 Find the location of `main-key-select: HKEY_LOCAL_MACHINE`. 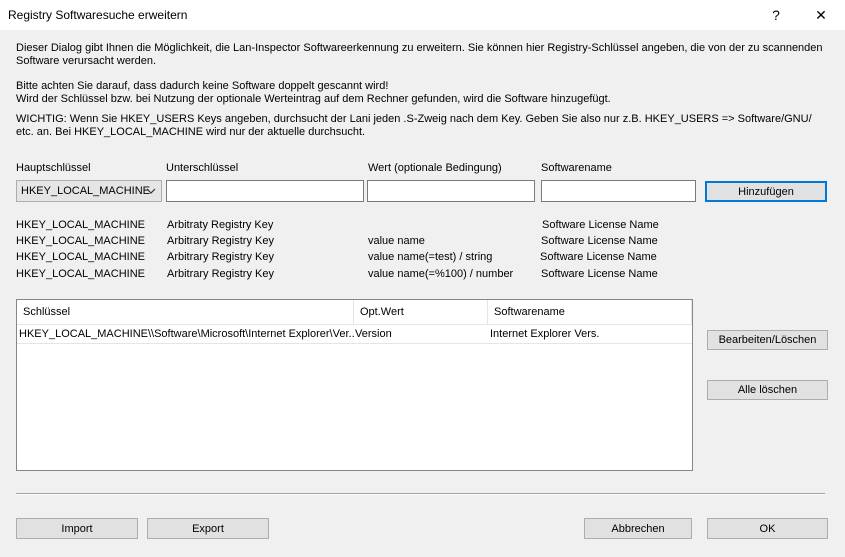

main-key-select: HKEY_LOCAL_MACHINE is located at coordinates (89, 191).